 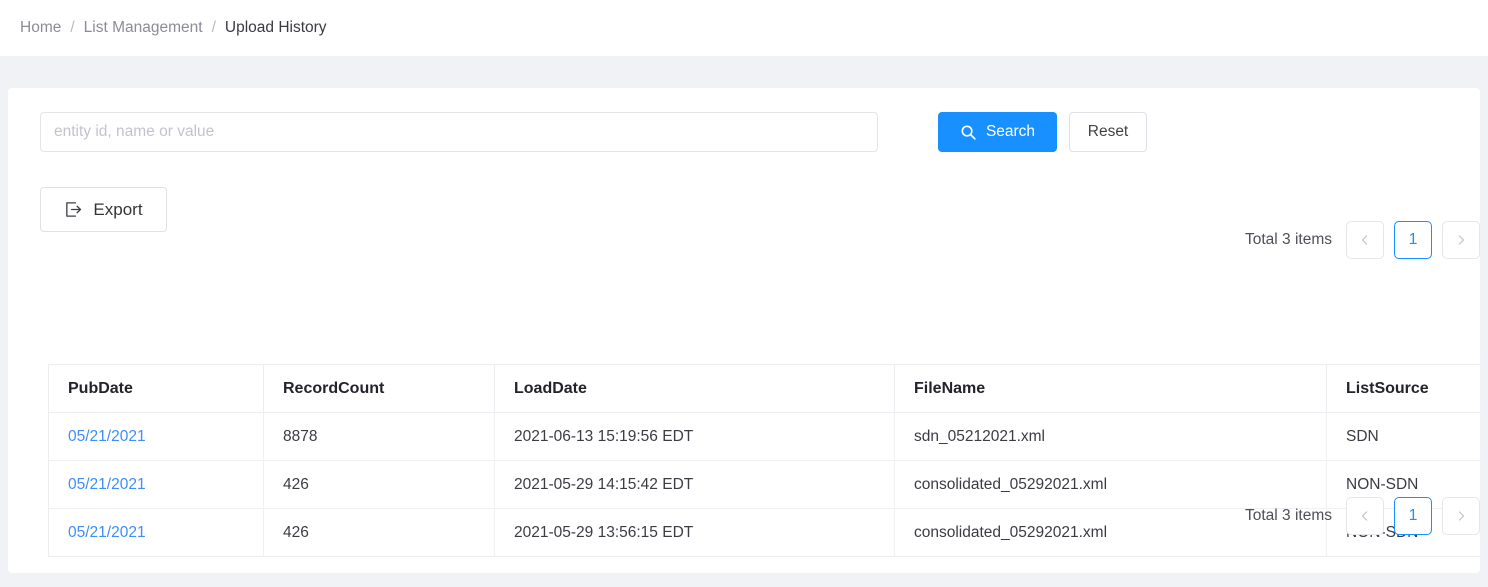 What do you see at coordinates (1403, 388) in the screenshot?
I see `column-header-listsource: ListSource` at bounding box center [1403, 388].